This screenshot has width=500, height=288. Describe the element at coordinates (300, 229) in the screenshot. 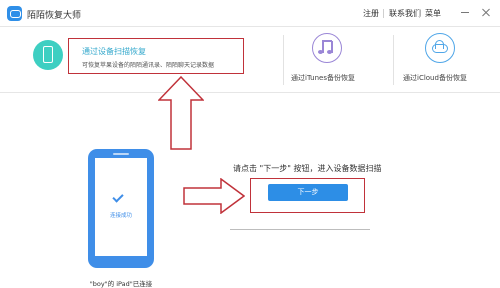

I see `divider-line` at that location.